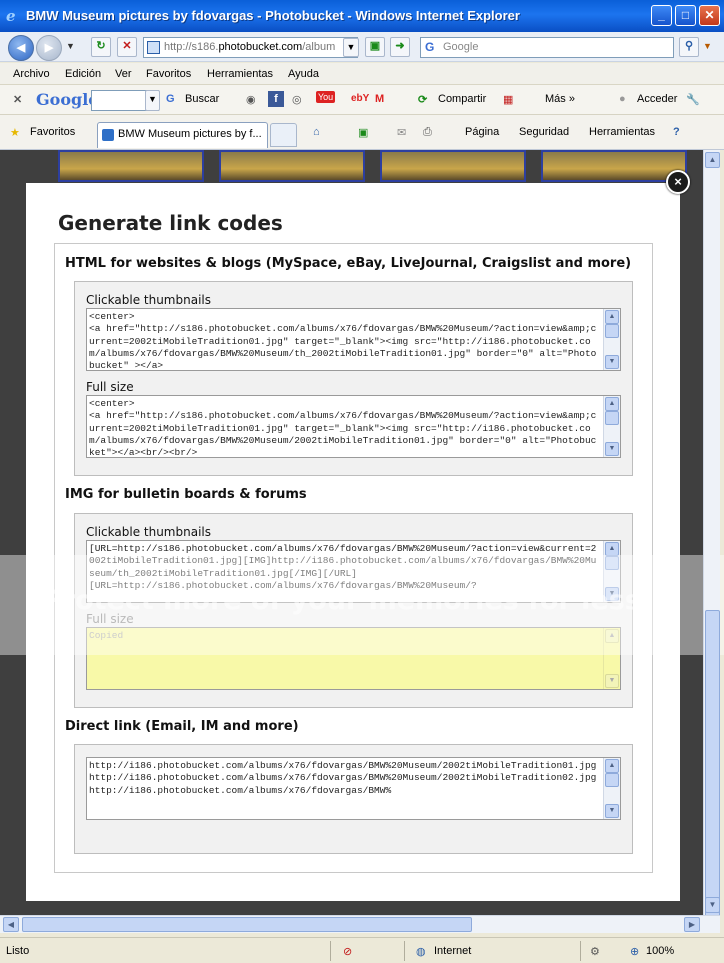  Describe the element at coordinates (660, 951) in the screenshot. I see `zoom-level: 100%` at that location.